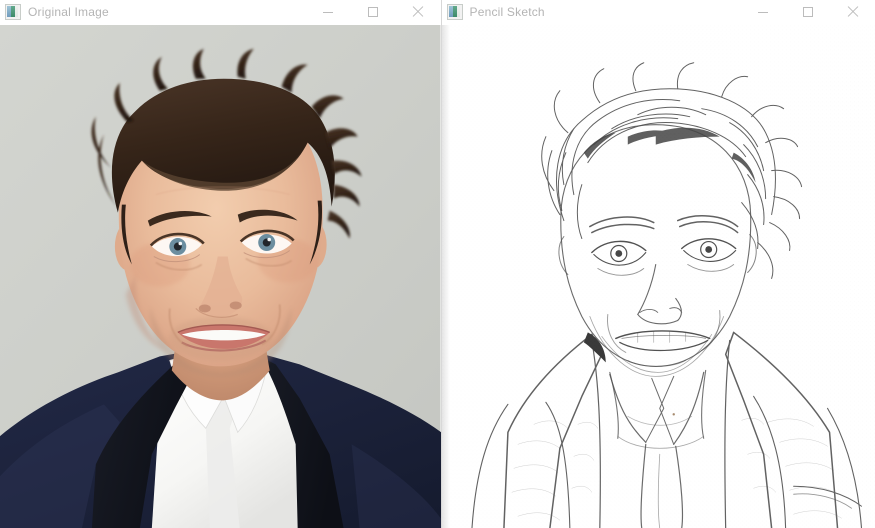  Describe the element at coordinates (68, 12) in the screenshot. I see `window-title-original-image: Original Image` at that location.